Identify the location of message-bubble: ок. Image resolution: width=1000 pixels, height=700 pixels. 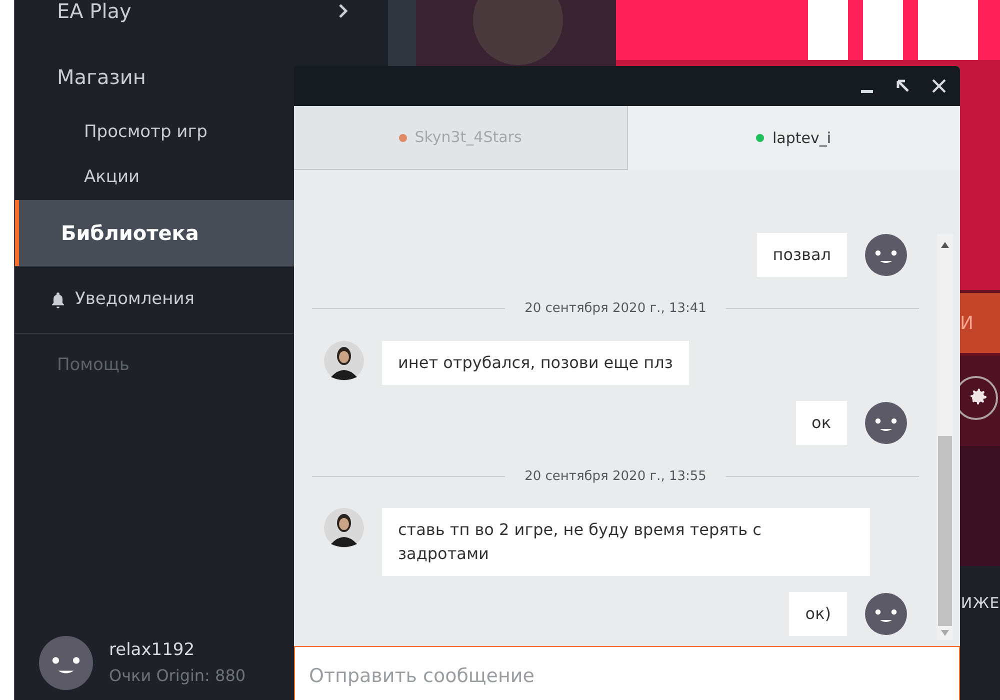
(821, 422).